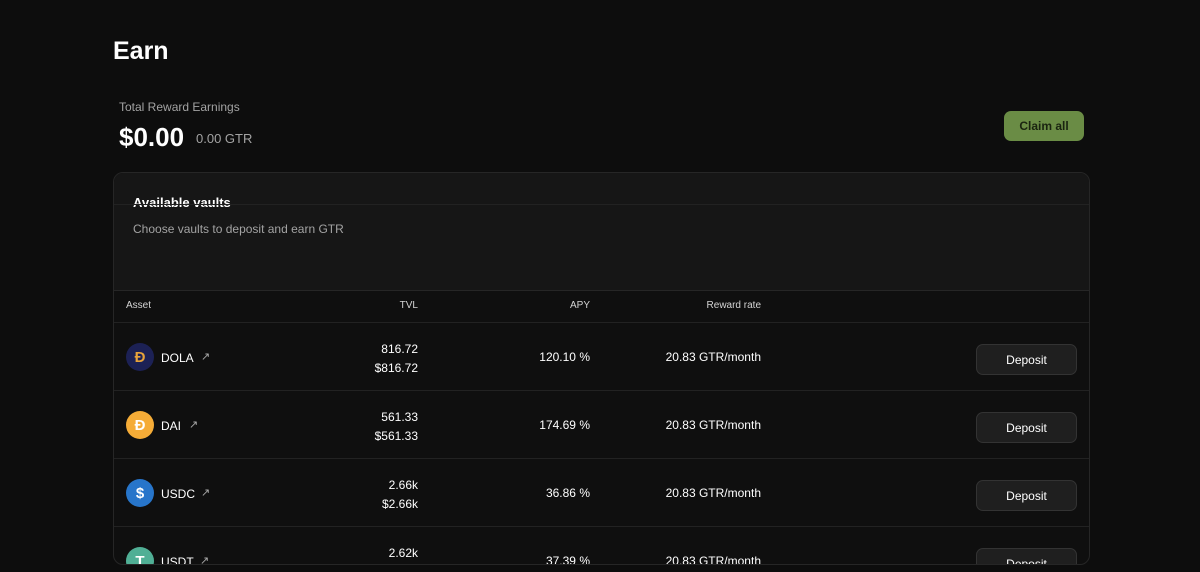  I want to click on vaults-subtitle: Choose vaults to deposit and earn GTR, so click(238, 229).